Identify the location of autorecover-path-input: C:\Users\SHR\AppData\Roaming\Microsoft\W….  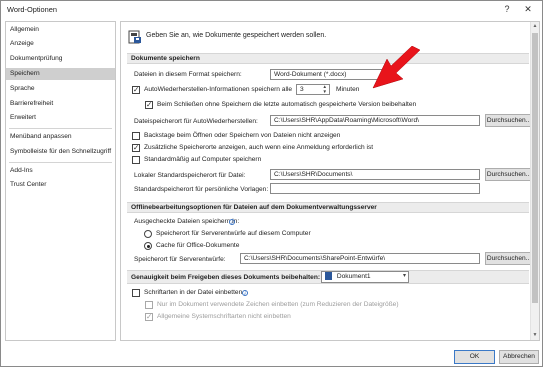
(375, 120).